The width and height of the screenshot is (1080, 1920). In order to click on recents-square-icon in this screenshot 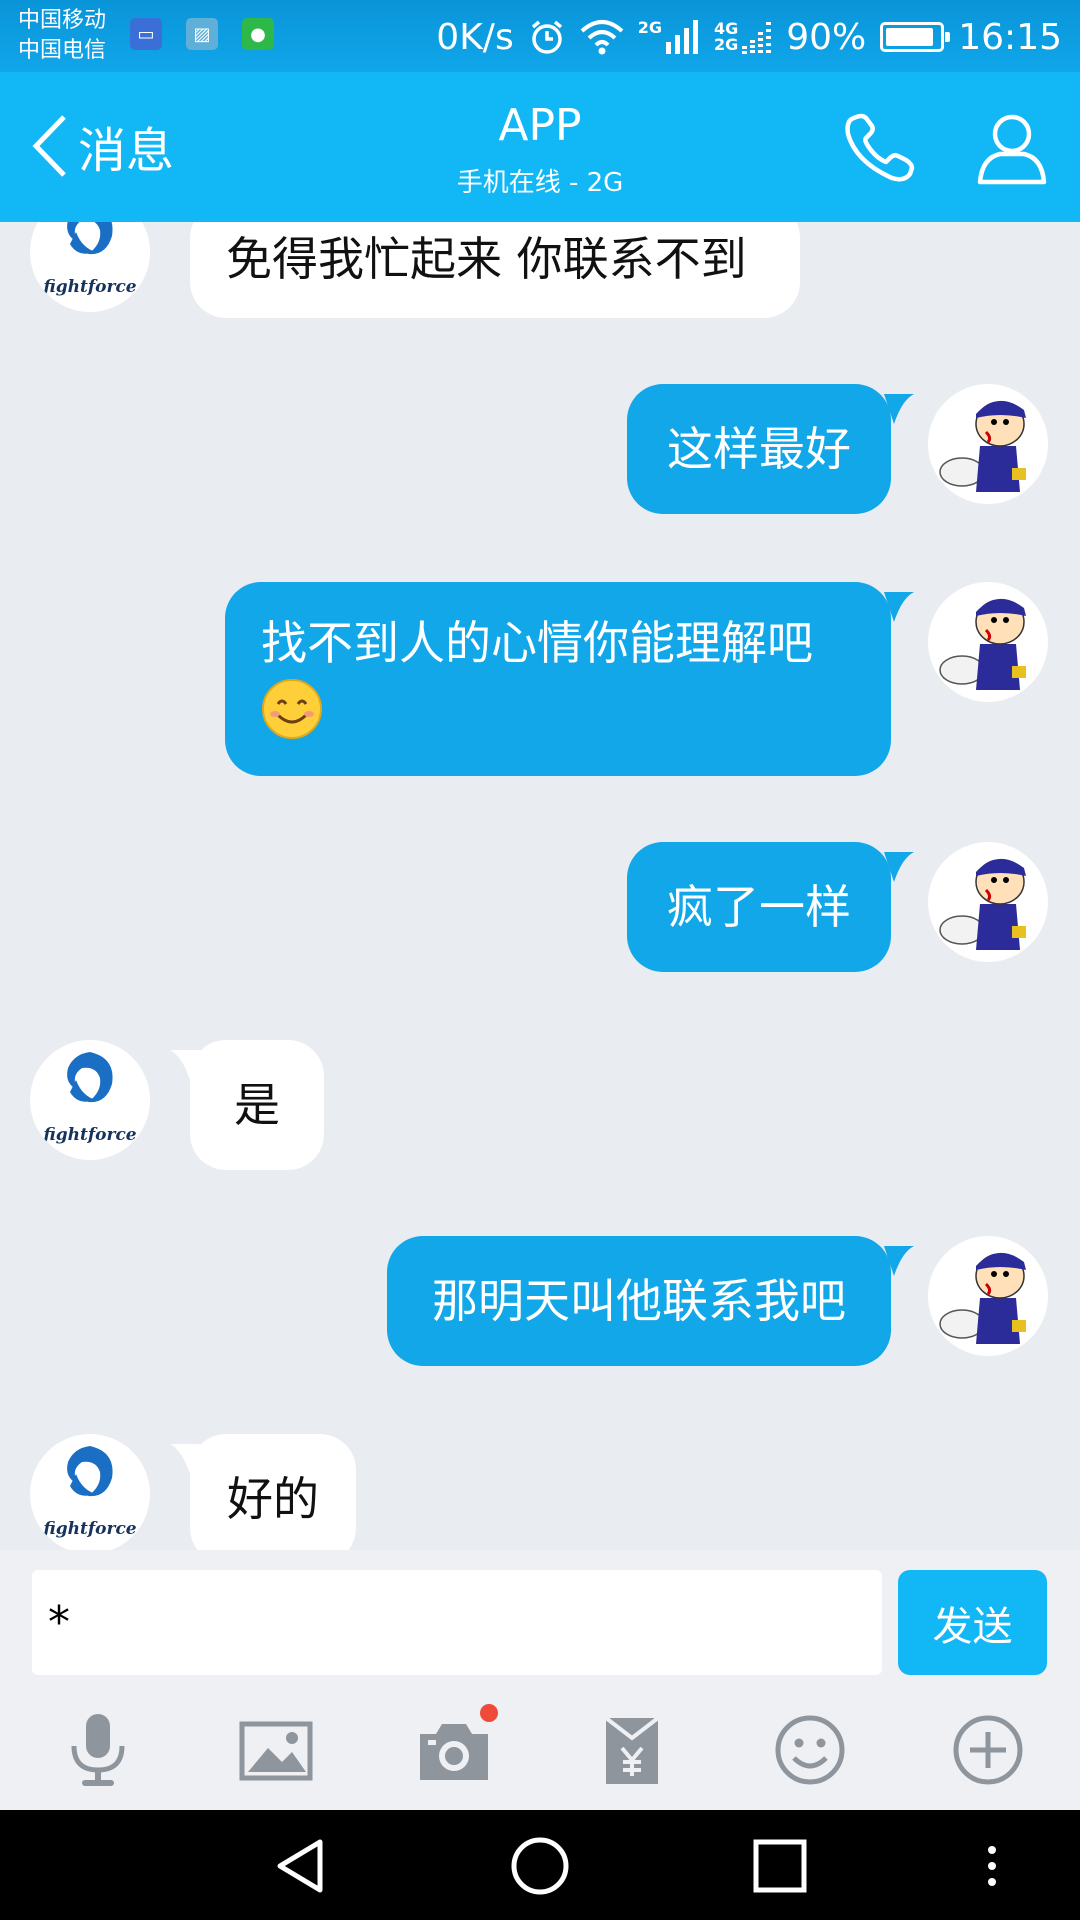, I will do `click(780, 1866)`.